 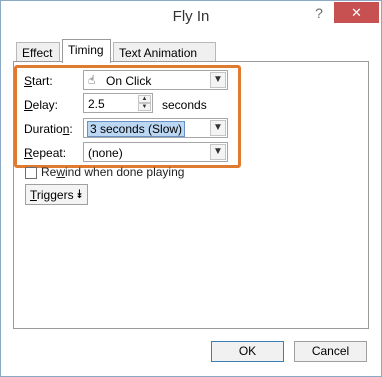 I want to click on start-value: On Click, so click(x=129, y=81).